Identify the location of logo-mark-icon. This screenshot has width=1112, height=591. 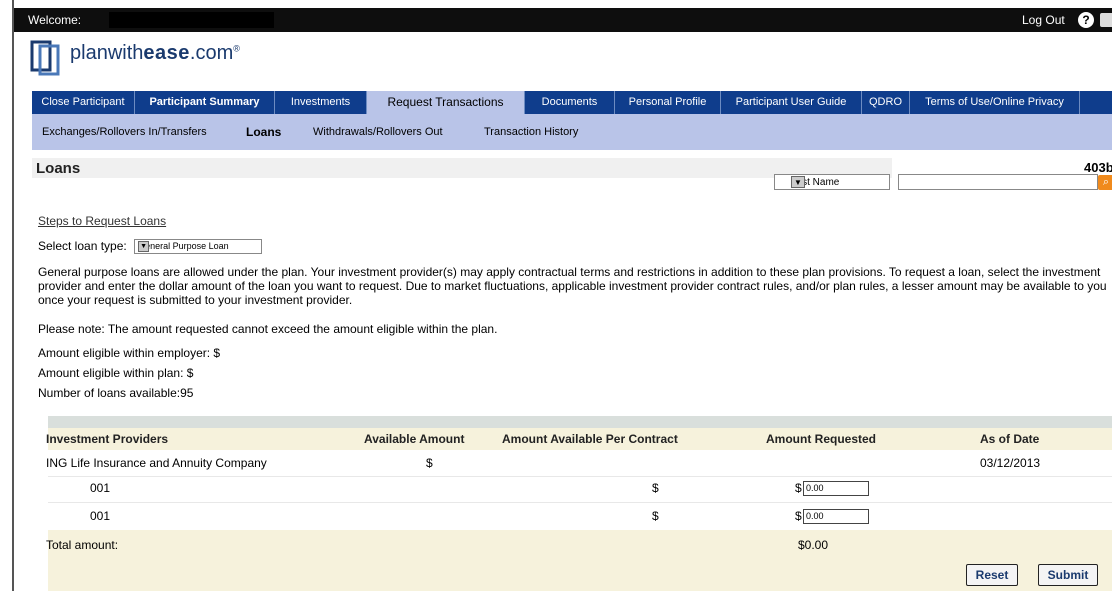
(45, 58).